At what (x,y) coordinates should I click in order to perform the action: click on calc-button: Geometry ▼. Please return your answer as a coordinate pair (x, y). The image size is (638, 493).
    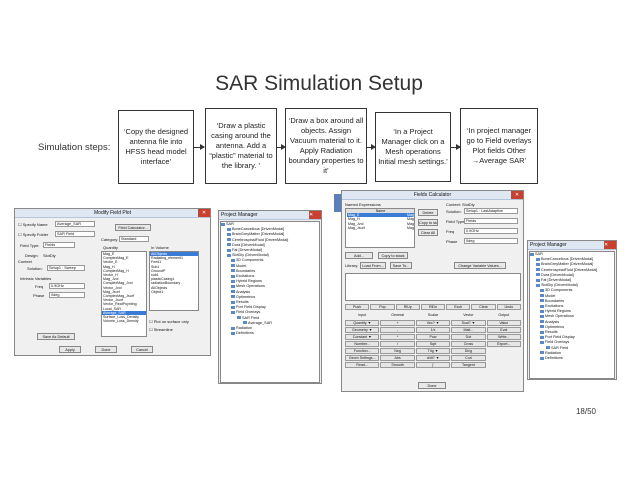
    Looking at the image, I should click on (362, 330).